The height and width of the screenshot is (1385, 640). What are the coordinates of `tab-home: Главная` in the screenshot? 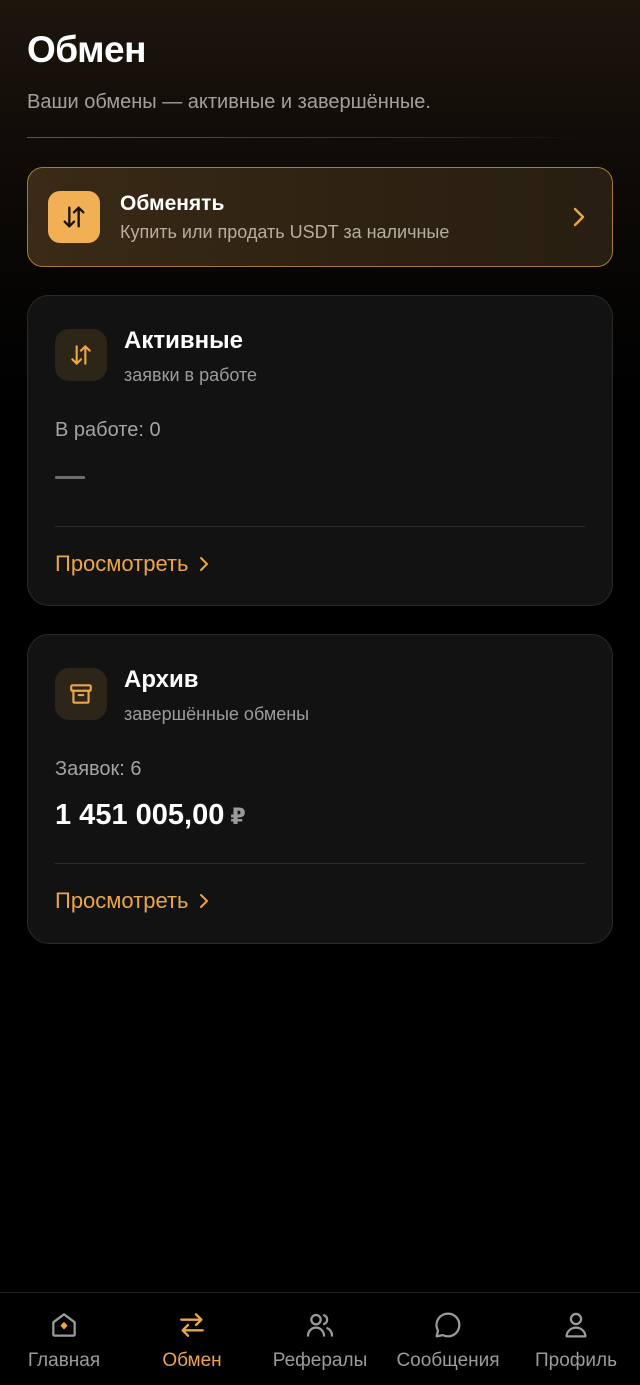 It's located at (64, 1339).